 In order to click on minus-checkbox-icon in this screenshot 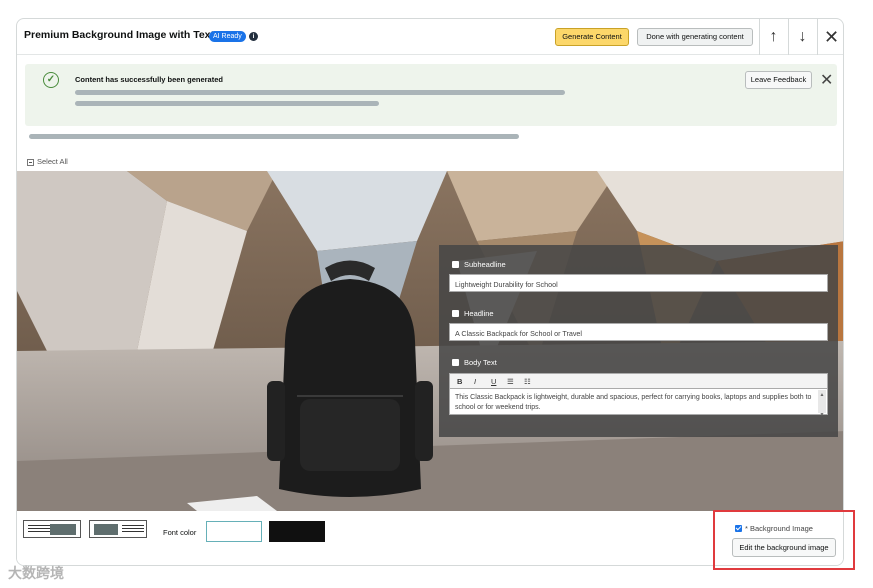, I will do `click(30, 162)`.